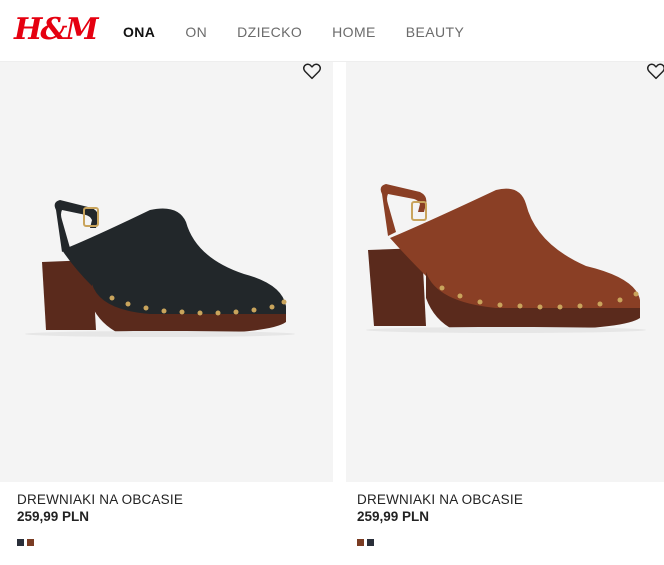  I want to click on nav-item-beauty: BEAUTY, so click(435, 32).